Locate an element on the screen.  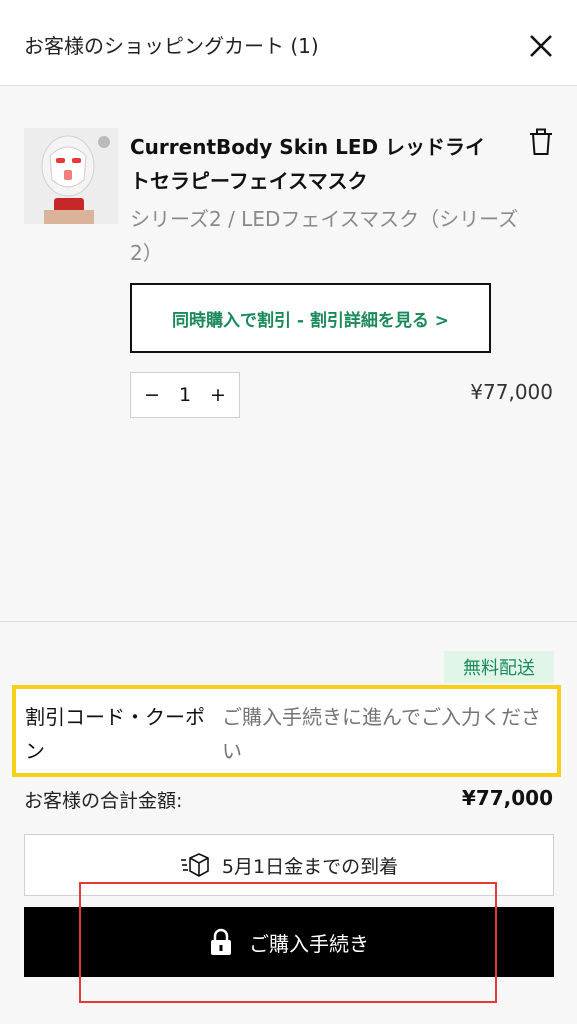
product-variant: シリーズ2 / LEDフェイスマスク（シリーズ2） is located at coordinates (324, 236).